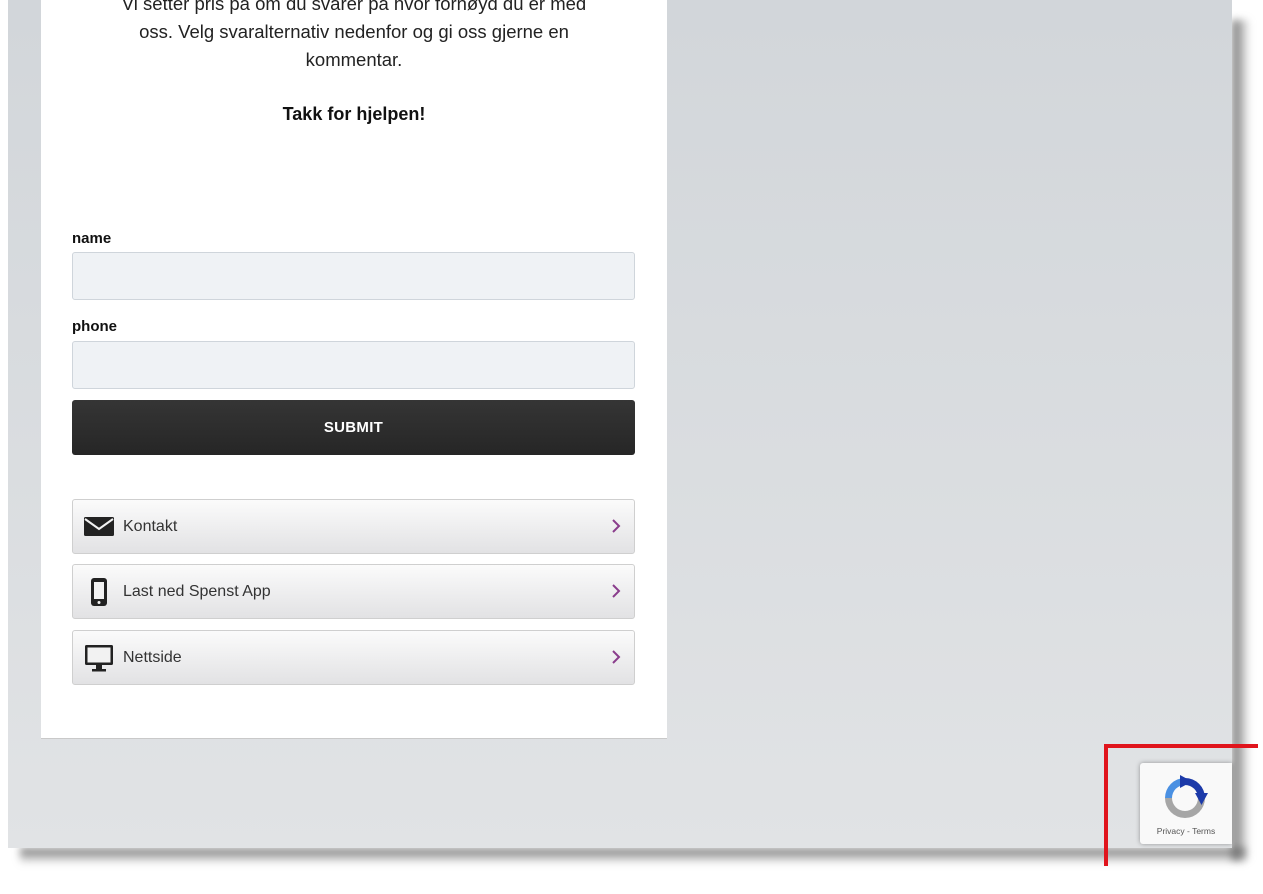 The height and width of the screenshot is (894, 1263). What do you see at coordinates (353, 591) in the screenshot?
I see `link-row-app: Last ned Spenst App` at bounding box center [353, 591].